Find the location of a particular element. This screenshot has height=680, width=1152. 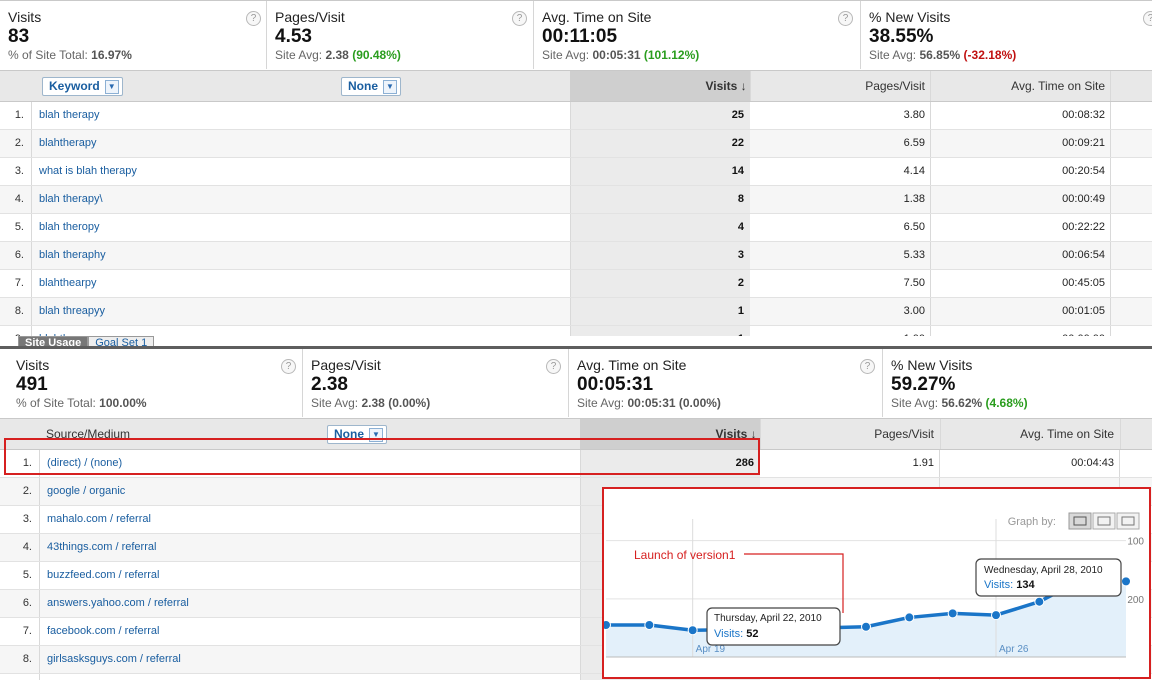

table-row: 3. what is blah therapy 14 4.14 00:20:54 is located at coordinates (576, 172).